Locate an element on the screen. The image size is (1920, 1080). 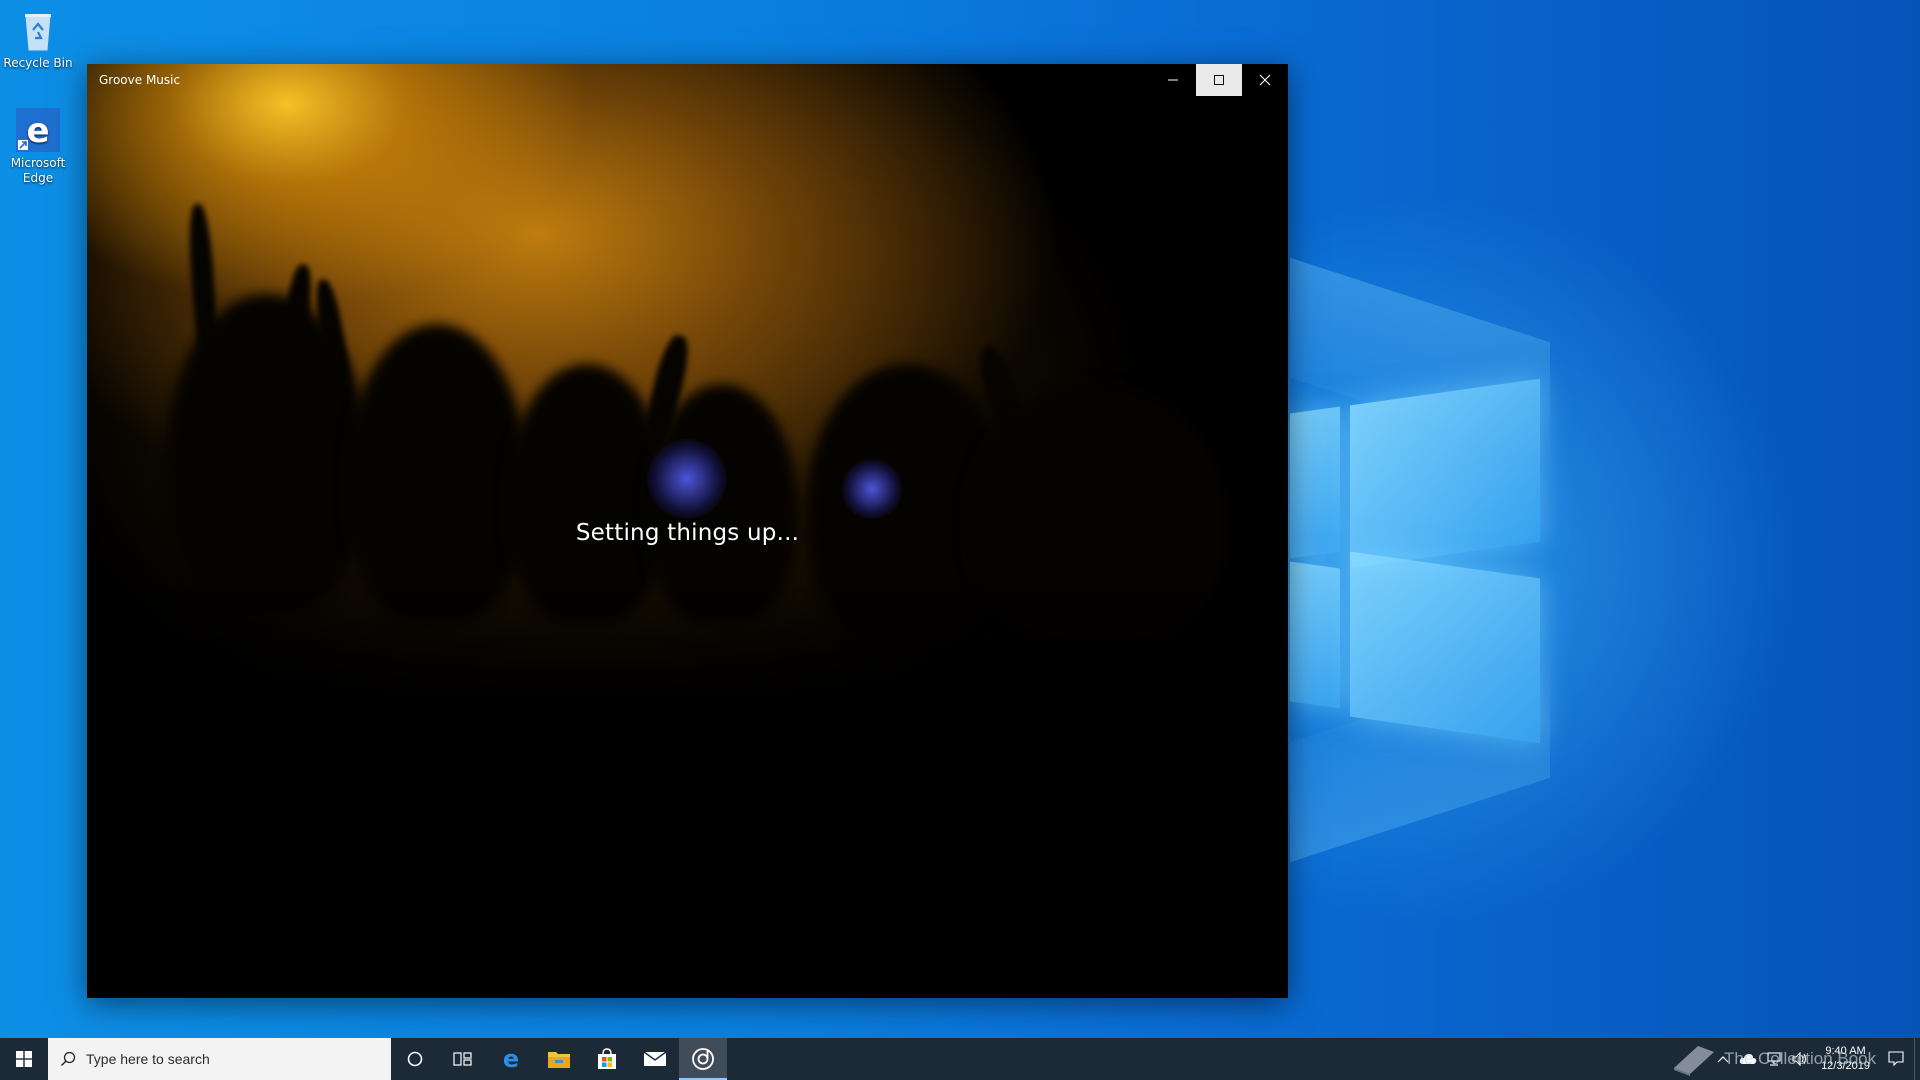
volume-button is located at coordinates (1800, 1059).